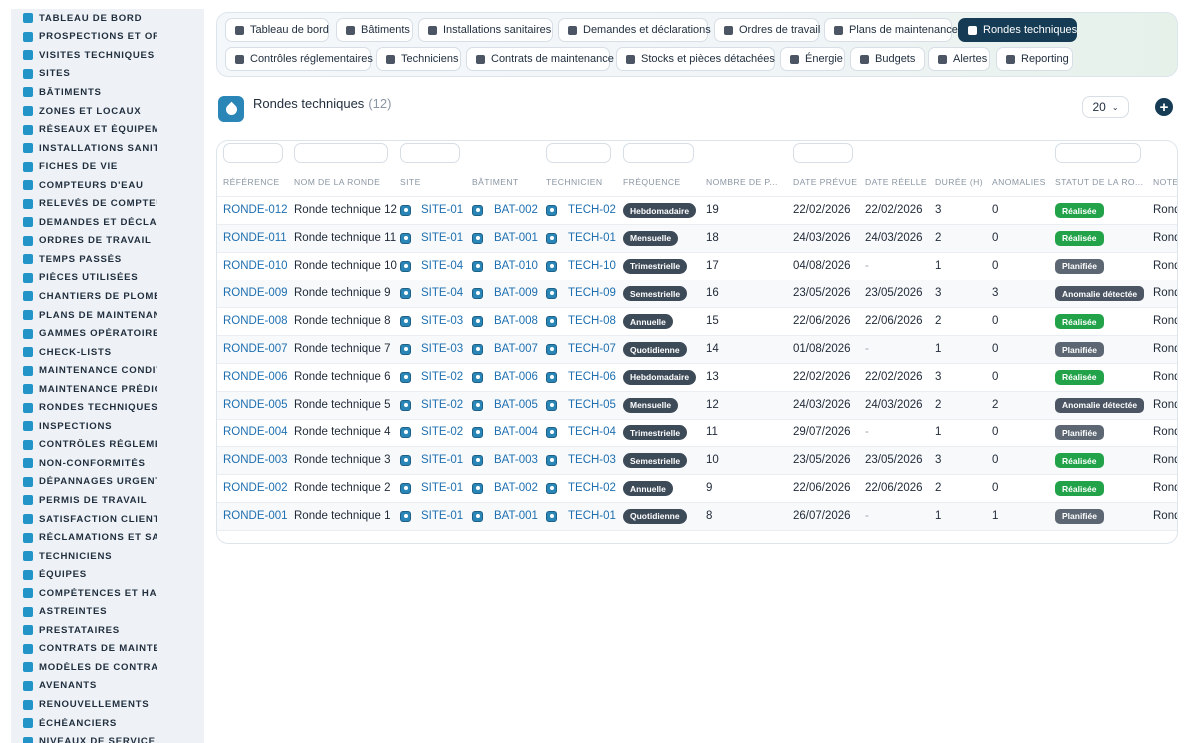  I want to click on sidebar-item-6: RÉSEAUX ET ÉQUIPEMEN, so click(107, 129).